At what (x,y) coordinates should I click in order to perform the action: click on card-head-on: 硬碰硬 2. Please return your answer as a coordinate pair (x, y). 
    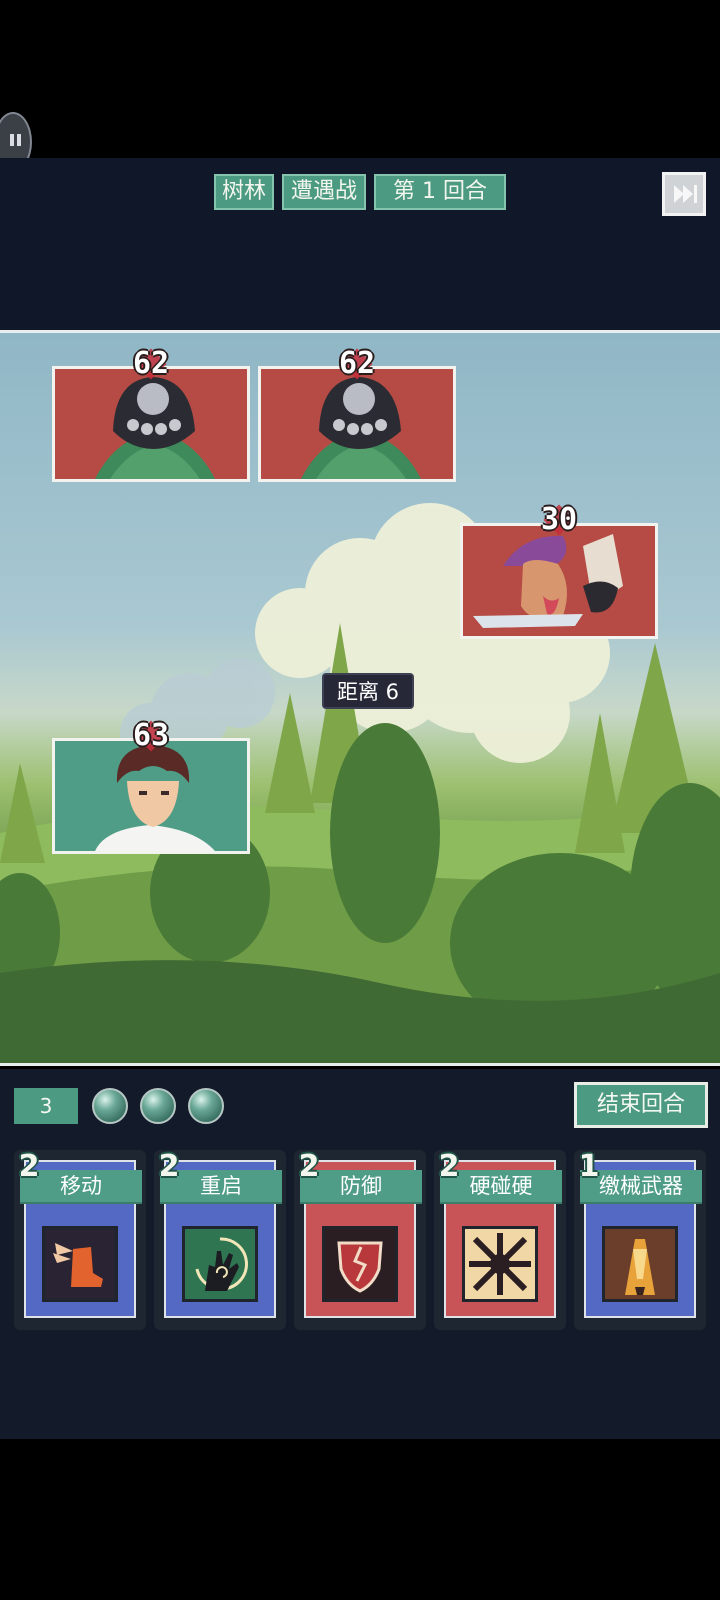
    Looking at the image, I should click on (500, 1240).